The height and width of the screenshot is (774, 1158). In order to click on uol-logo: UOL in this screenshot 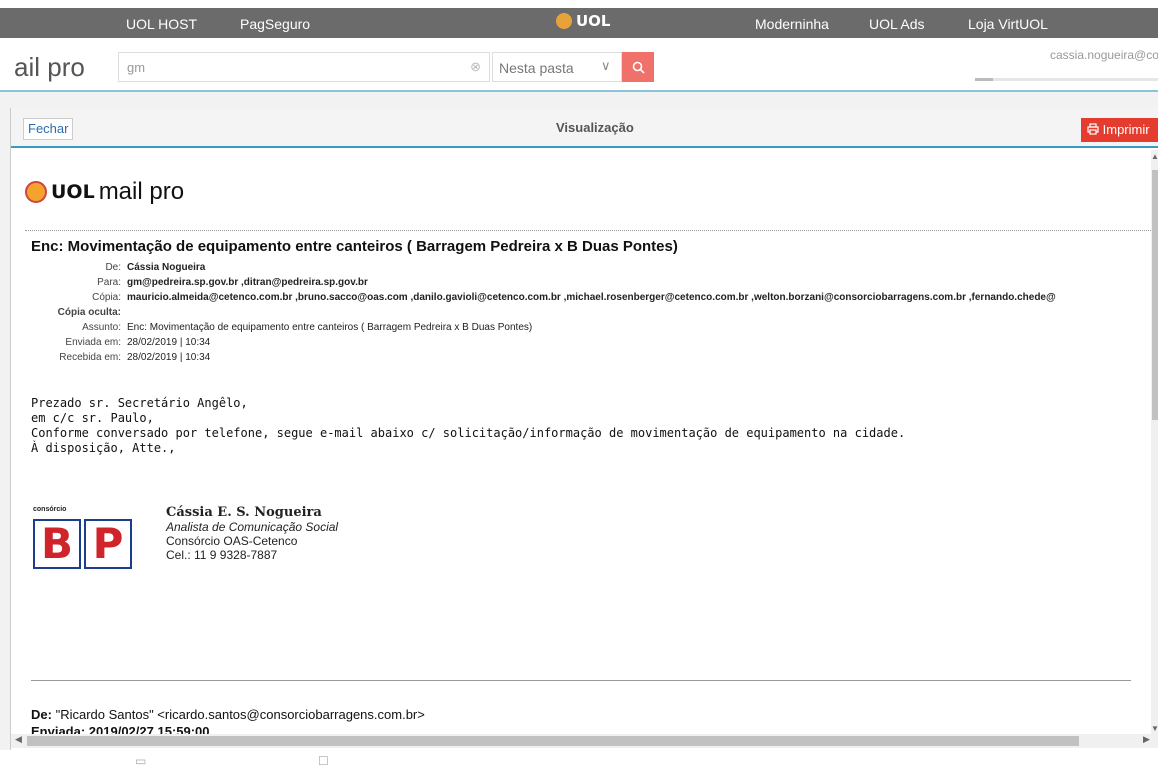, I will do `click(583, 21)`.